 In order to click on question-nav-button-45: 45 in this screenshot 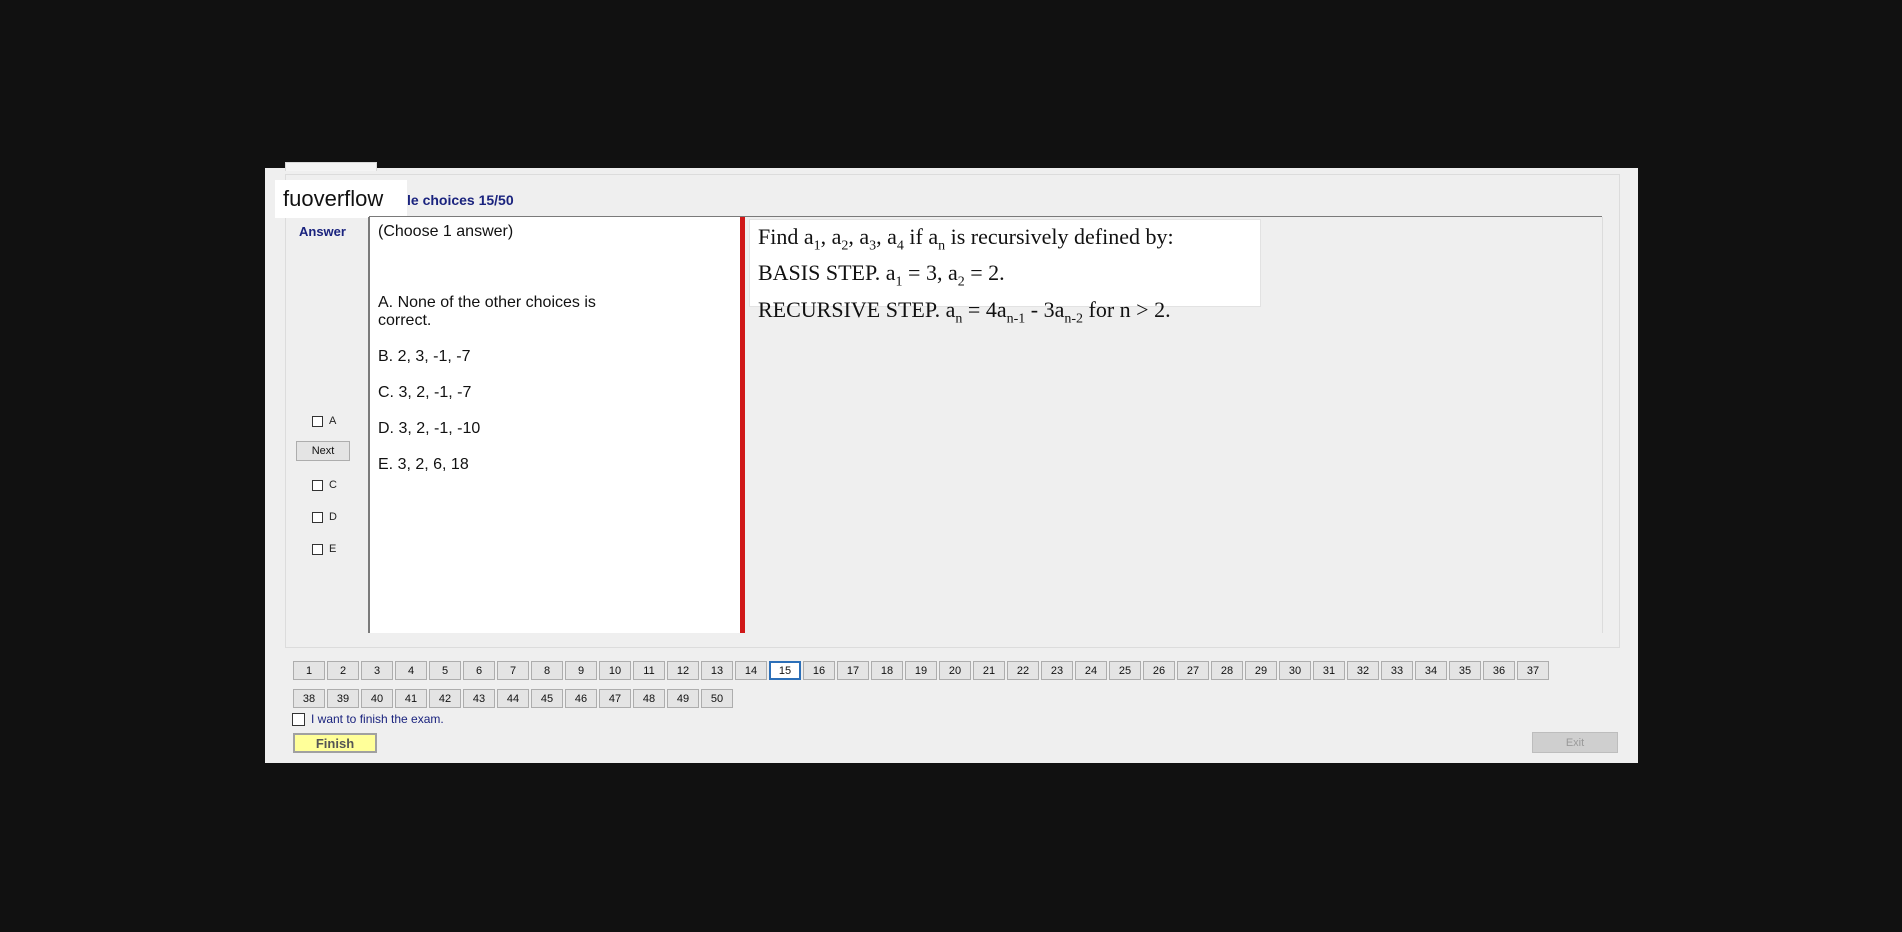, I will do `click(547, 698)`.